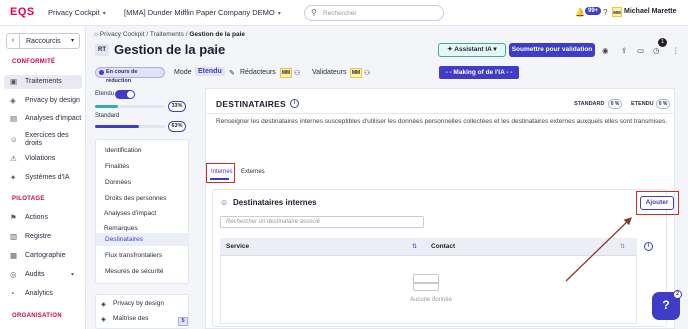 The height and width of the screenshot is (329, 688). I want to click on sidebar-item-registre: ▥ Registre, so click(43, 237).